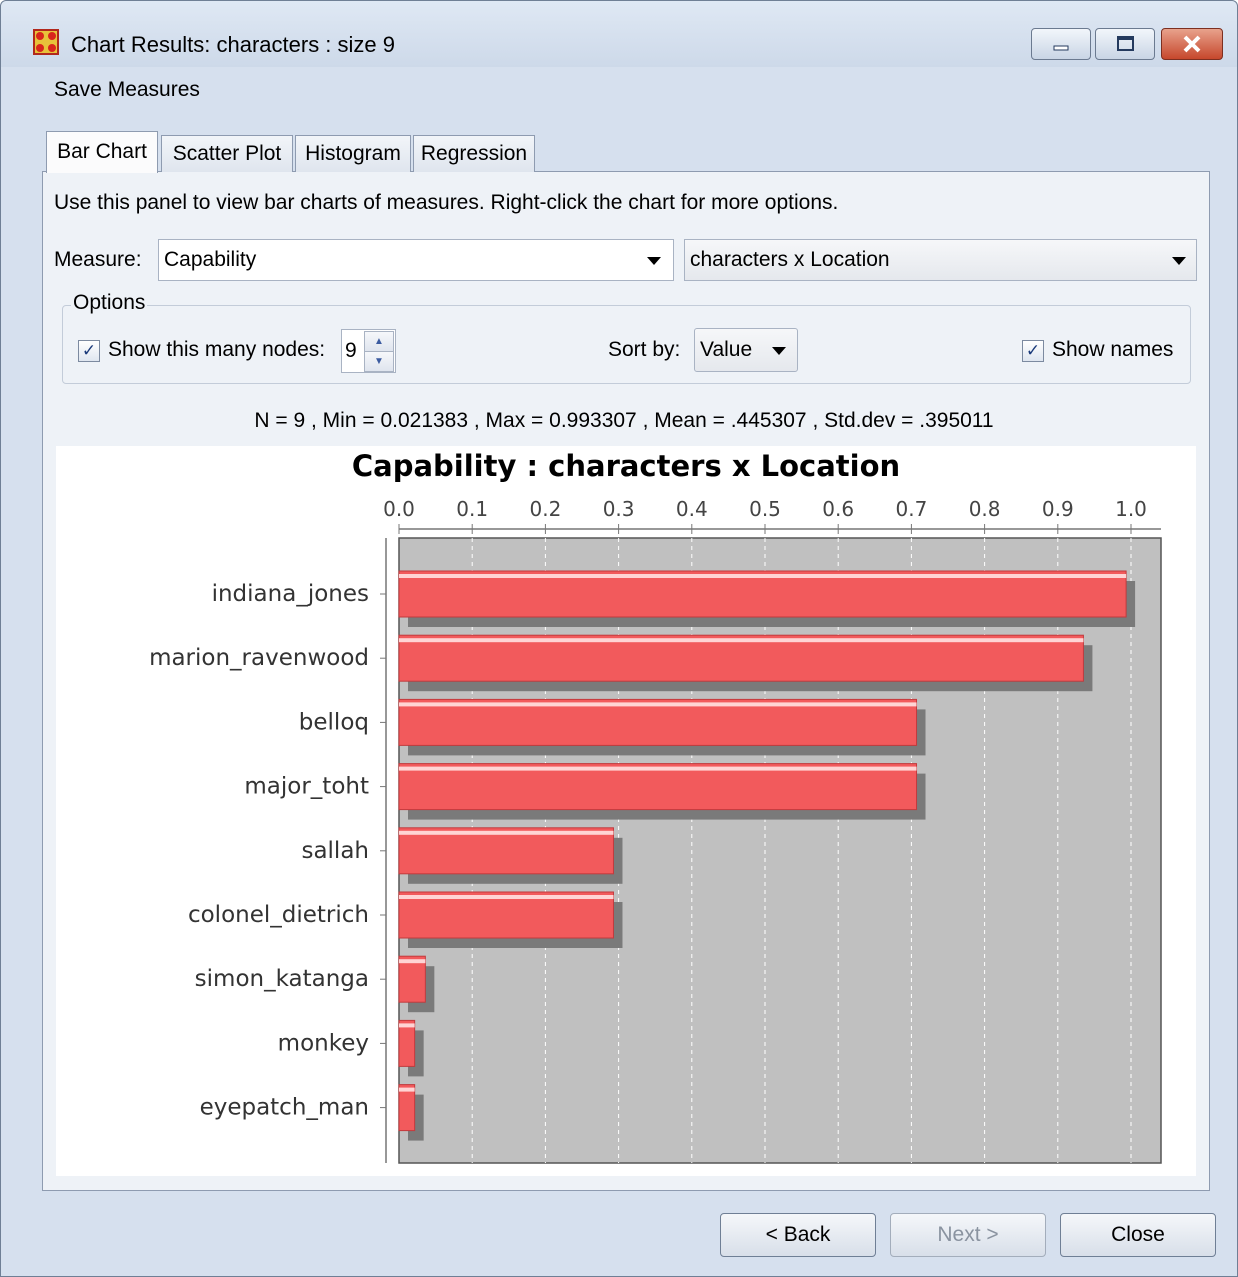  Describe the element at coordinates (790, 259) in the screenshot. I see `network-select-value: characters x Location` at that location.